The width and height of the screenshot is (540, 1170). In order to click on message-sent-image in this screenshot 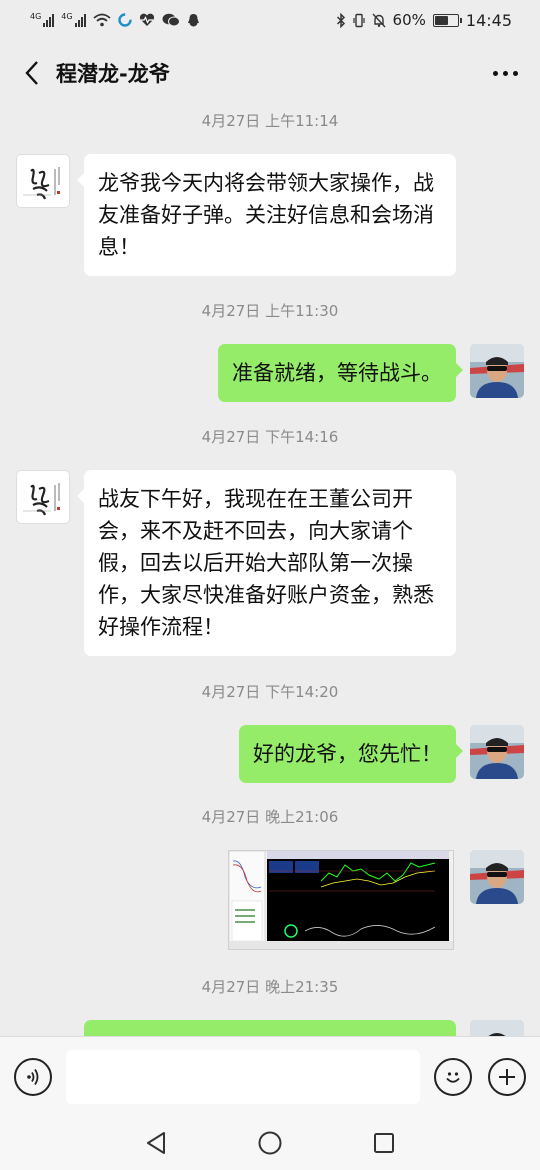, I will do `click(376, 900)`.